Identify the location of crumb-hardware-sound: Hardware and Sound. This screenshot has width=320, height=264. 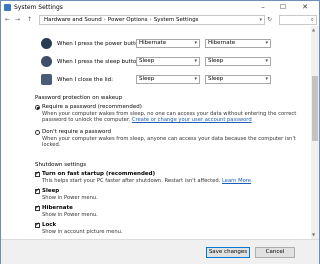
(73, 20).